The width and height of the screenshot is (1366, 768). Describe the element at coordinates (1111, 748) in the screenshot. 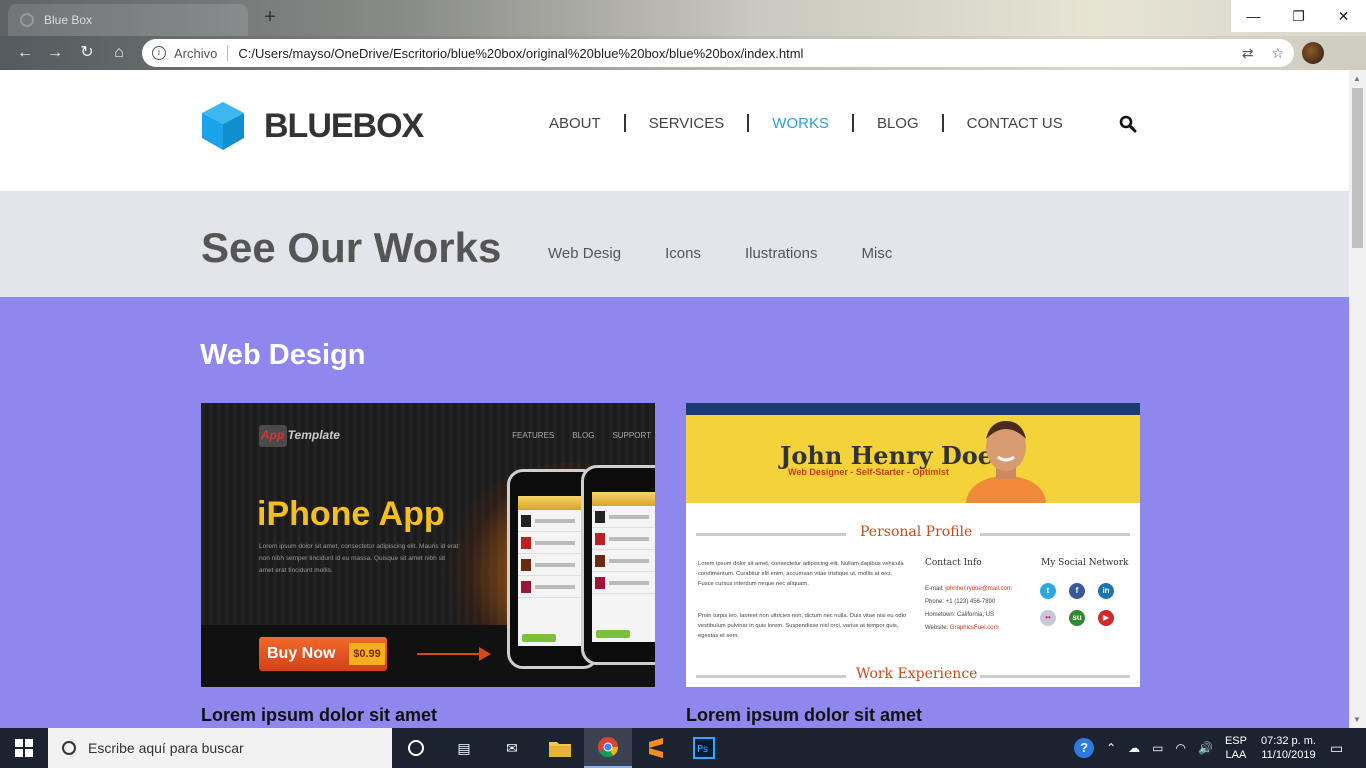

I see `chevron-up-icon: ⌃` at that location.